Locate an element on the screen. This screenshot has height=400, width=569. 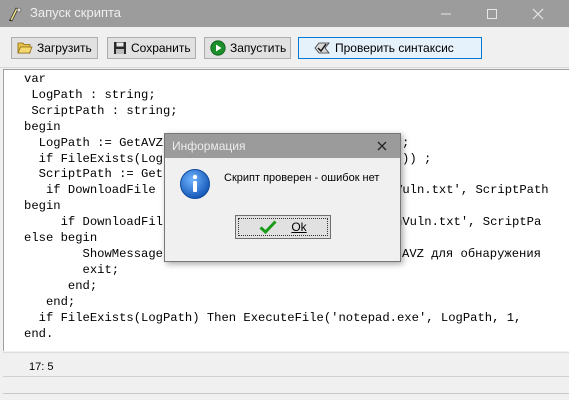
maximize-icon is located at coordinates (492, 13).